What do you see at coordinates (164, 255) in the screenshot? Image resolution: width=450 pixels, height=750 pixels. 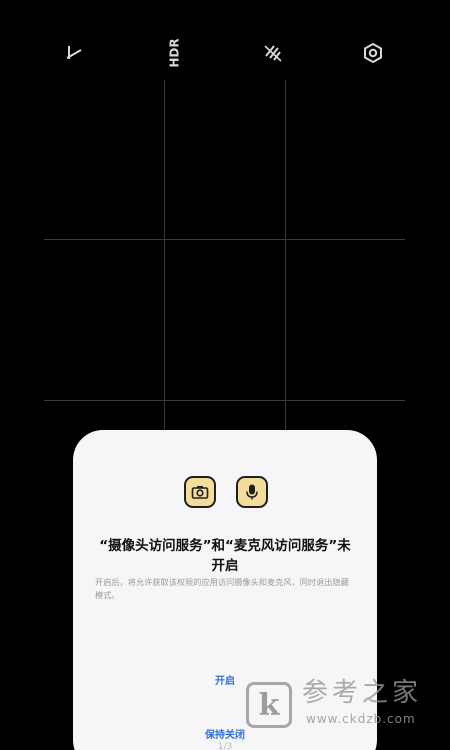 I see `grid-line-v1` at bounding box center [164, 255].